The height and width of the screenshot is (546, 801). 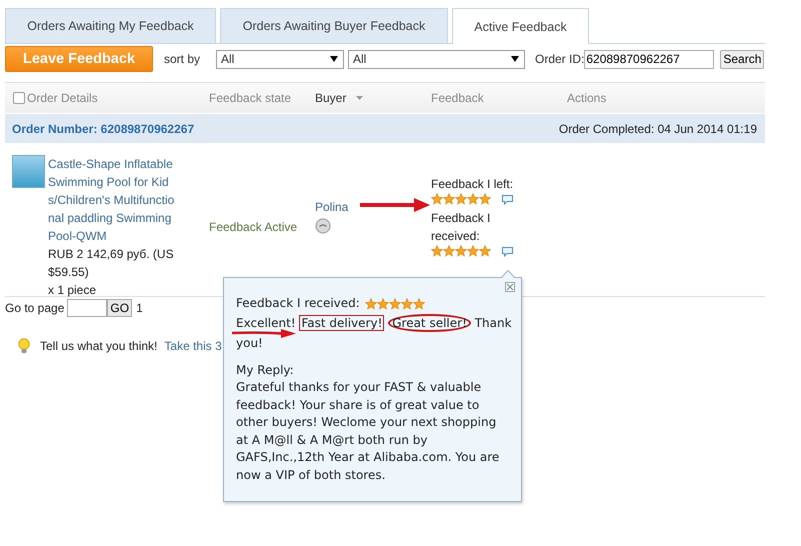 I want to click on column-header: Order Details, so click(x=62, y=98).